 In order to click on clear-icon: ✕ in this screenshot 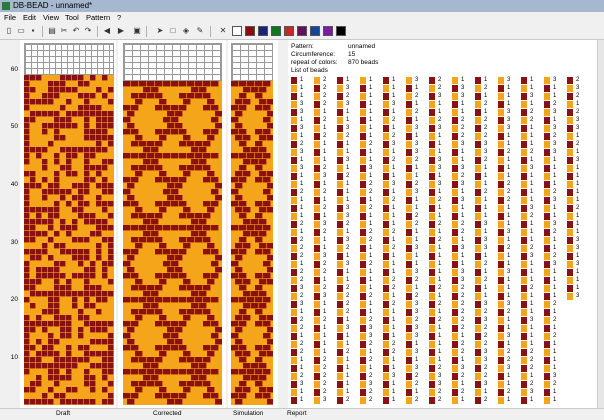, I will do `click(223, 31)`.